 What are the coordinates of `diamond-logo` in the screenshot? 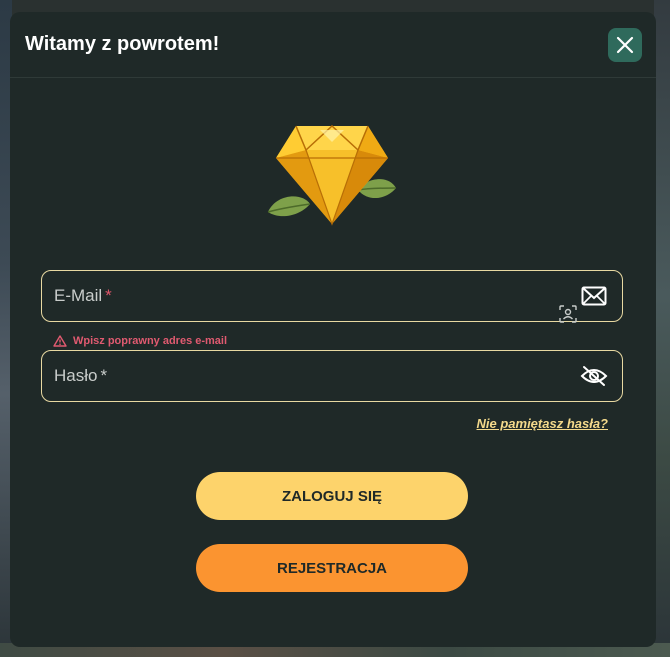 It's located at (332, 176).